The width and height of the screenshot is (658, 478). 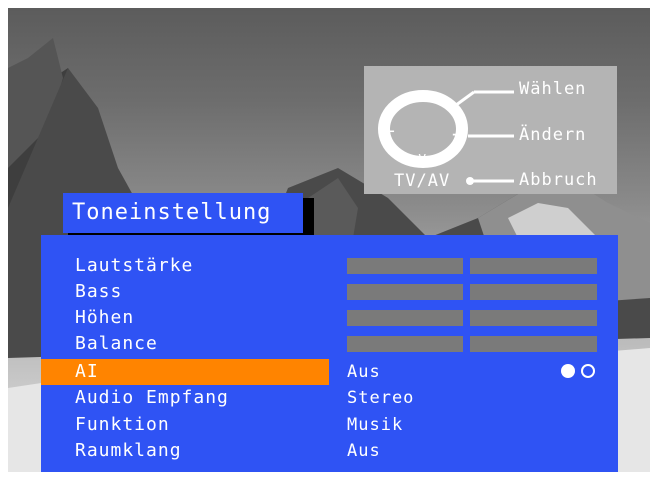 What do you see at coordinates (553, 135) in the screenshot?
I see `change-hint: Ändern` at bounding box center [553, 135].